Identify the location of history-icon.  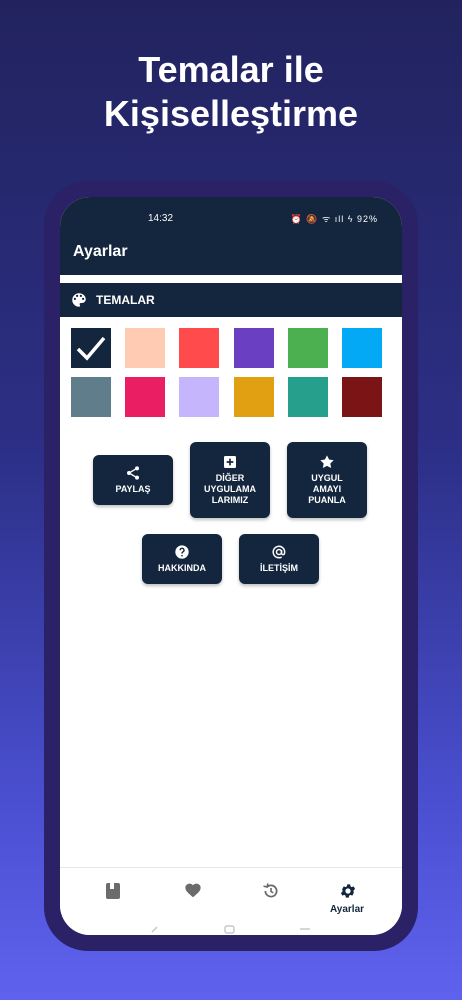
(270, 890).